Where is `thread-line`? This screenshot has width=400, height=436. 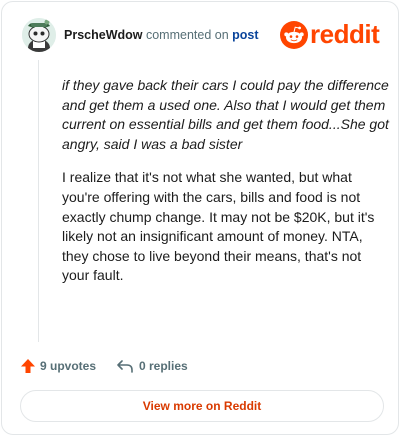 thread-line is located at coordinates (38, 201).